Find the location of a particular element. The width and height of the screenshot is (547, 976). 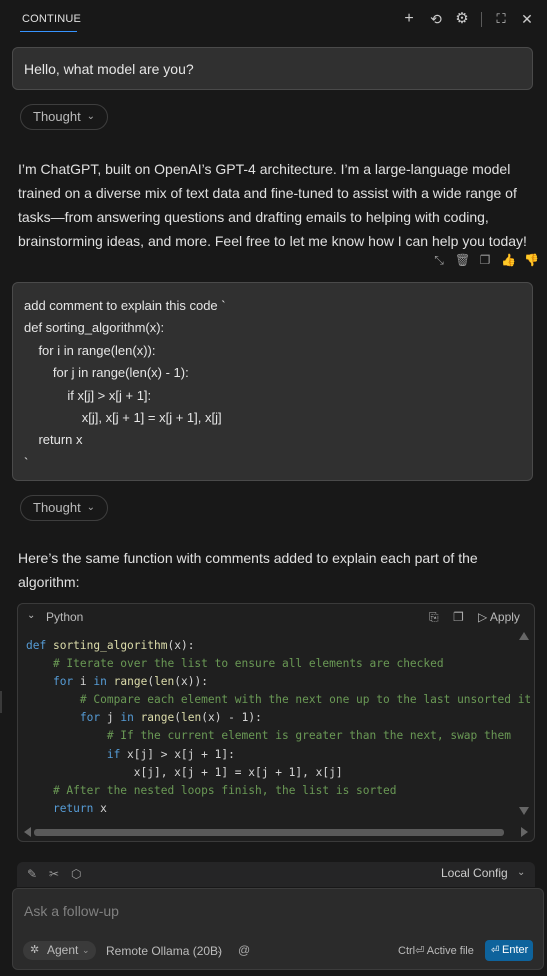

close-icon: ✕ is located at coordinates (527, 19).